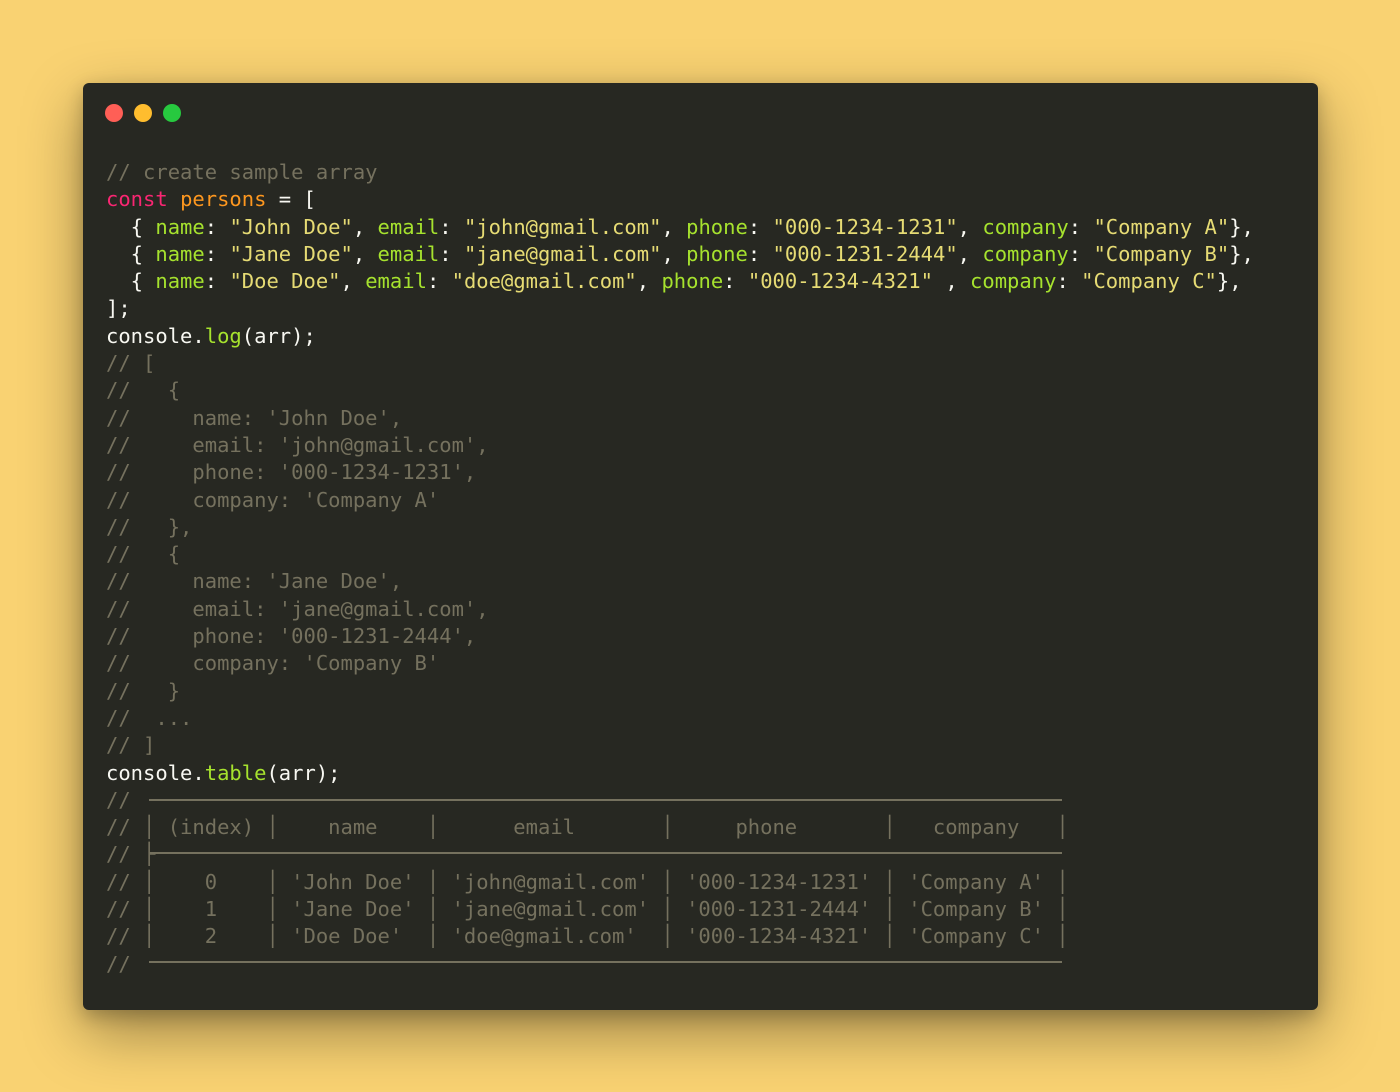 The image size is (1400, 1092). I want to click on code-line: const persons = [, so click(712, 199).